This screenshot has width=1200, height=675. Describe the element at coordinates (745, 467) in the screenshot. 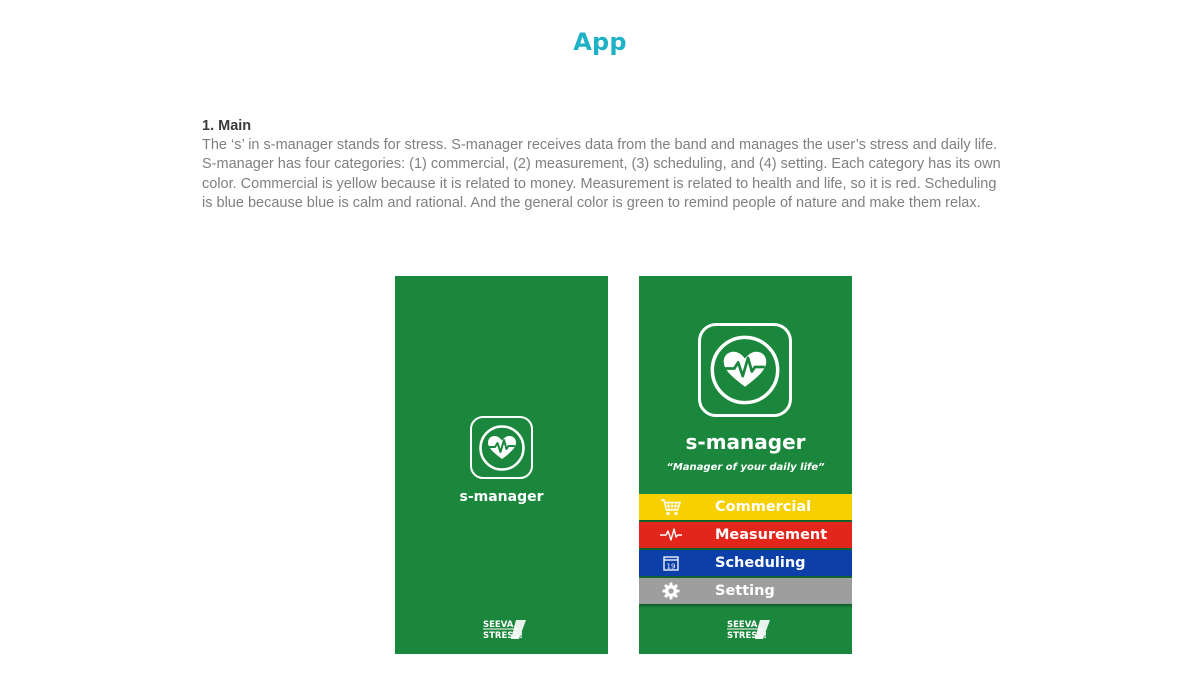

I see `app-tagline: “Manager of your daily life”` at that location.